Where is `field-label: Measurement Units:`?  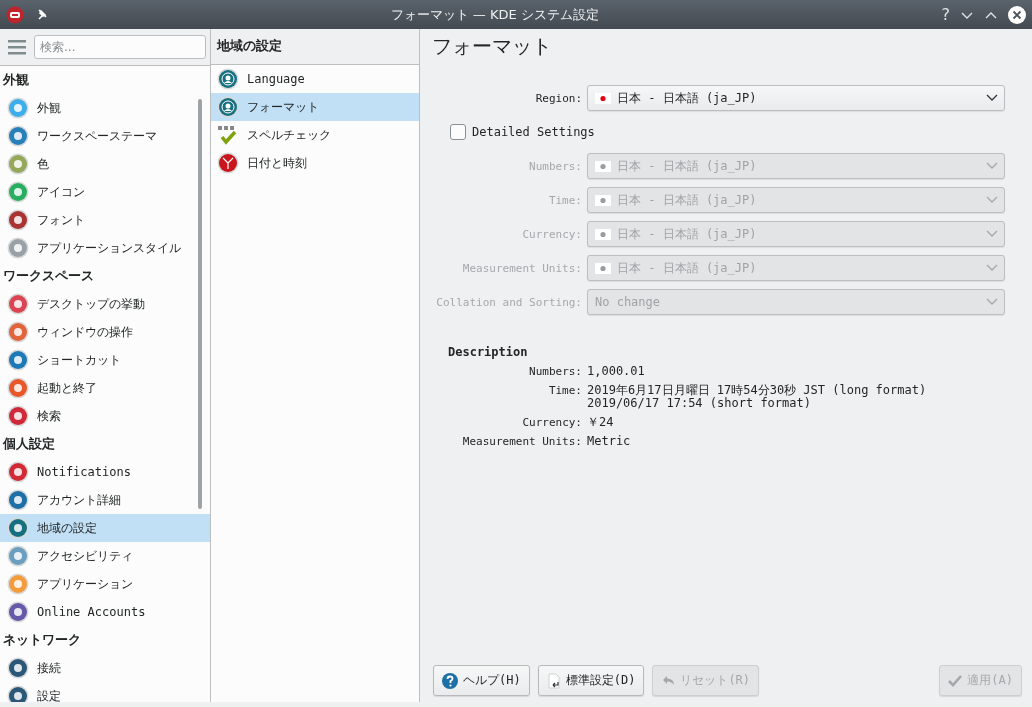
field-label: Measurement Units: is located at coordinates (521, 268).